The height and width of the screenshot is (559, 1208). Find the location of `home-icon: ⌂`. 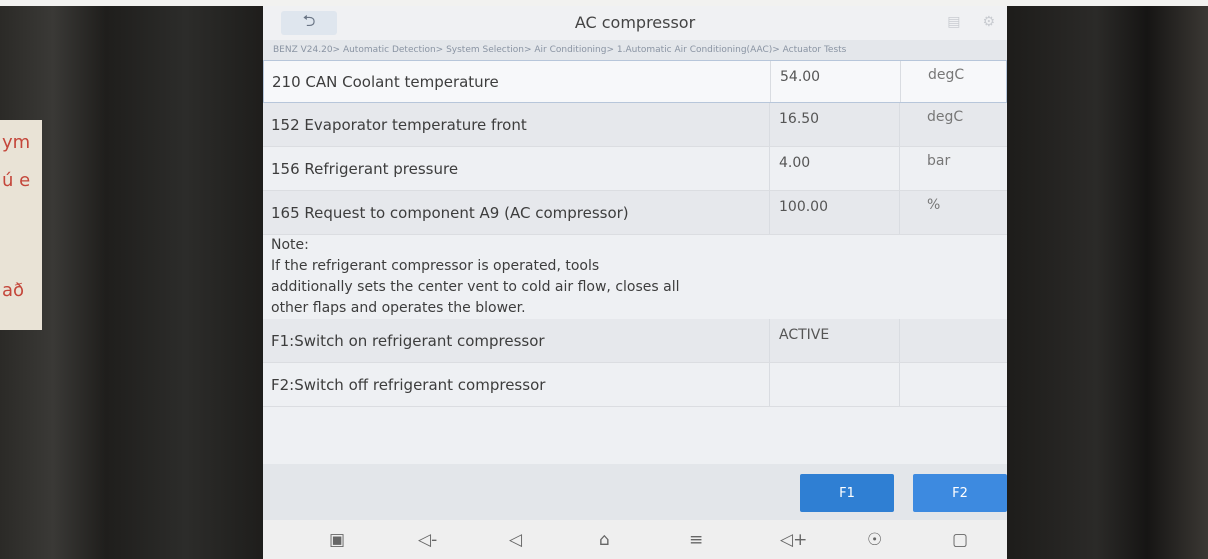

home-icon: ⌂ is located at coordinates (604, 540).